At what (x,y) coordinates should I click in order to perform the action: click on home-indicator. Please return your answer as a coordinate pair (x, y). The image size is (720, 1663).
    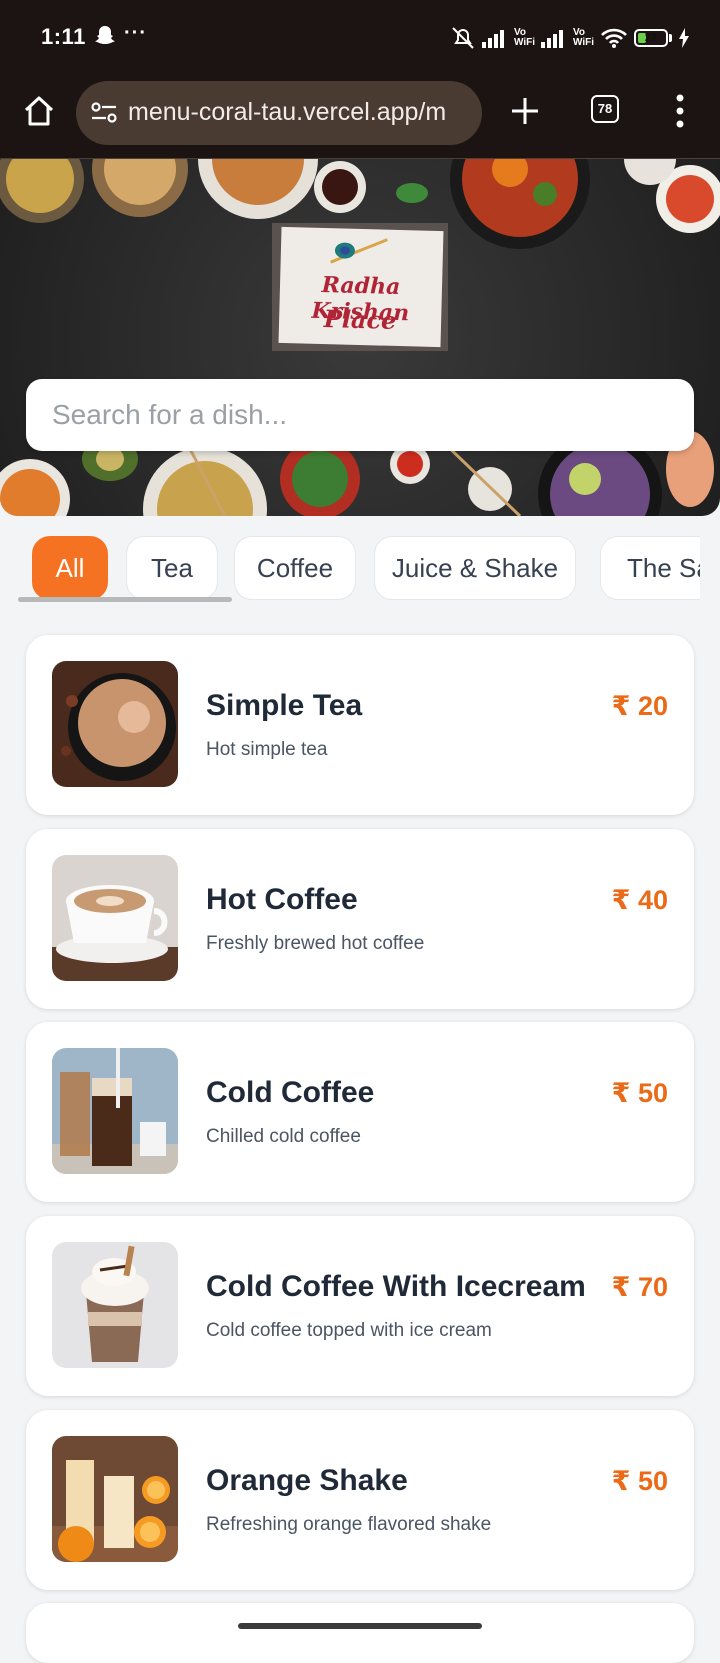
    Looking at the image, I should click on (360, 1626).